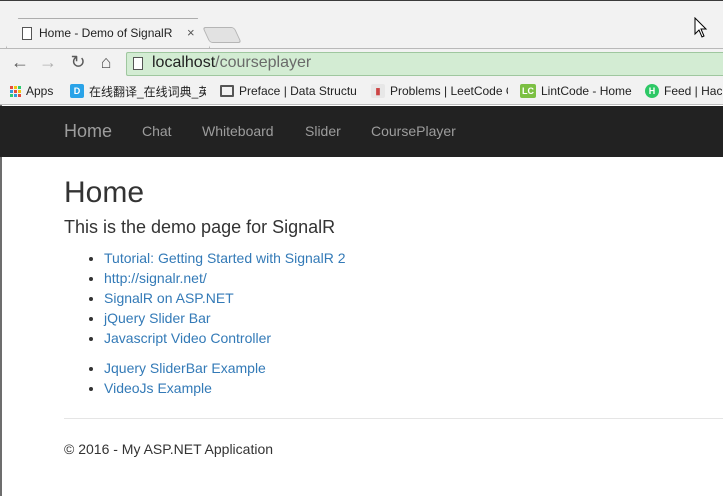  I want to click on list-item: Jquery SliderBar Example, so click(185, 368).